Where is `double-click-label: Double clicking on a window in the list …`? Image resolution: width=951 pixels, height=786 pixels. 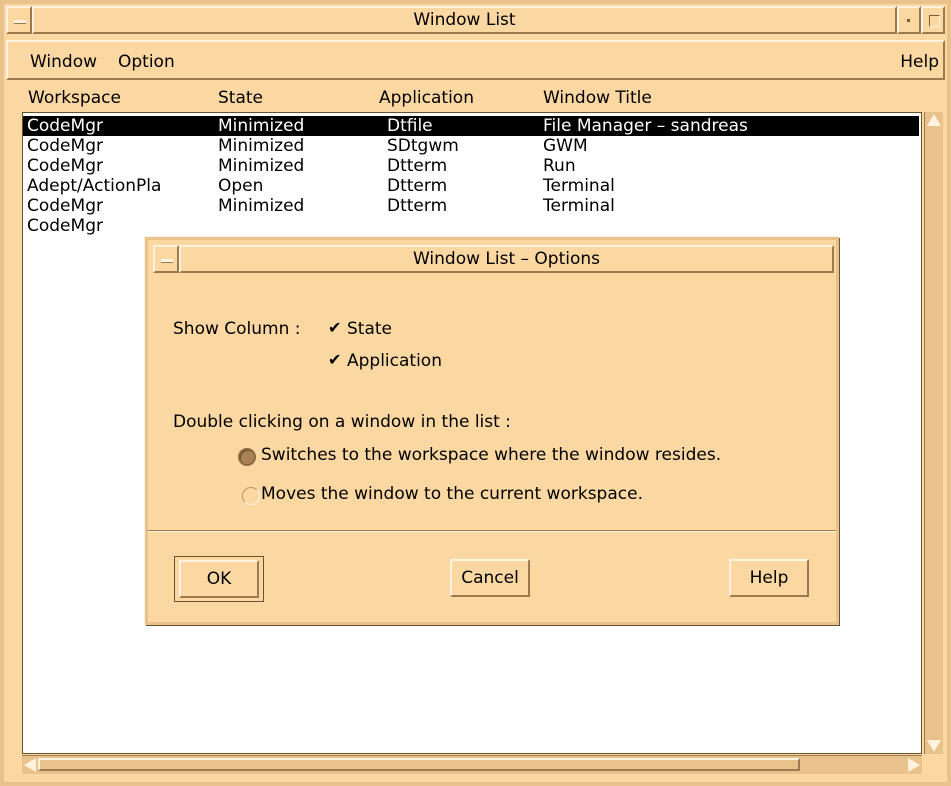
double-click-label: Double clicking on a window in the list … is located at coordinates (342, 422).